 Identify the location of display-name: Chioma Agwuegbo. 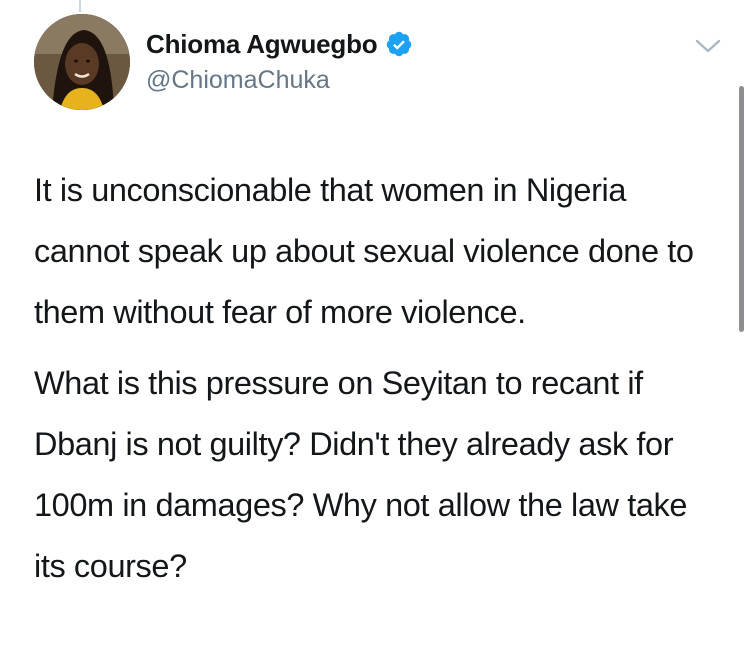
(262, 44).